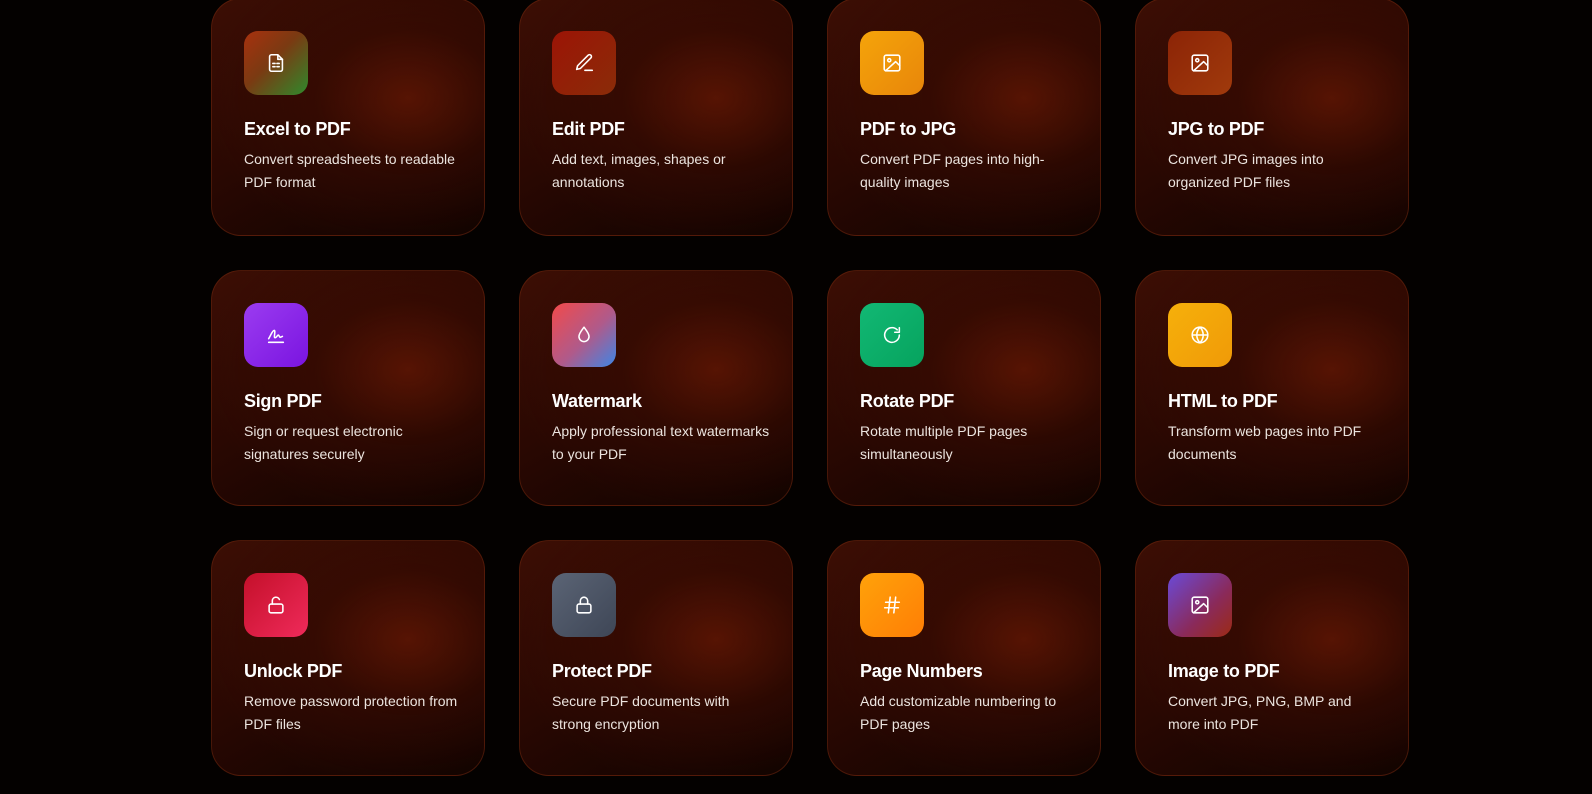  I want to click on signature-icon, so click(276, 336).